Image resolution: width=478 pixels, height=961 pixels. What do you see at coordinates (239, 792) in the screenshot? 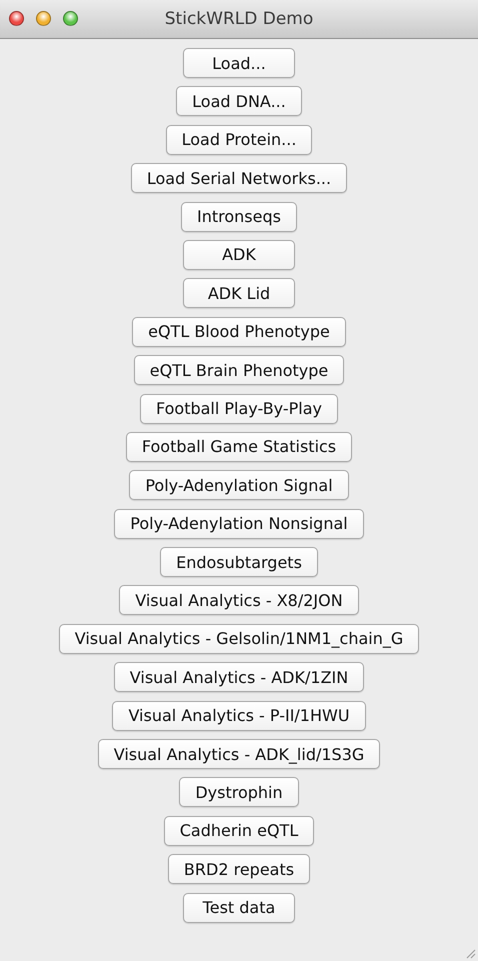
I see `demo-button: Dystrophin` at bounding box center [239, 792].